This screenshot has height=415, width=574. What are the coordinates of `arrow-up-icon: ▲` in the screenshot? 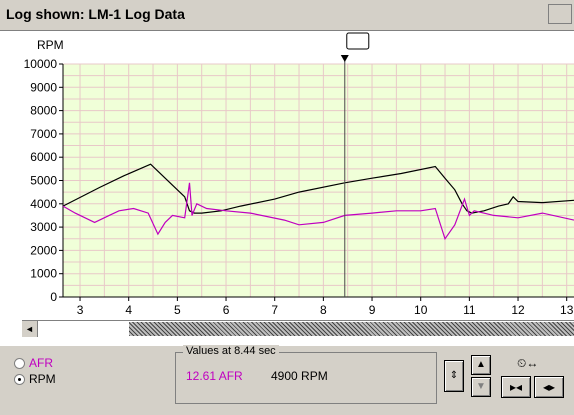 It's located at (481, 364).